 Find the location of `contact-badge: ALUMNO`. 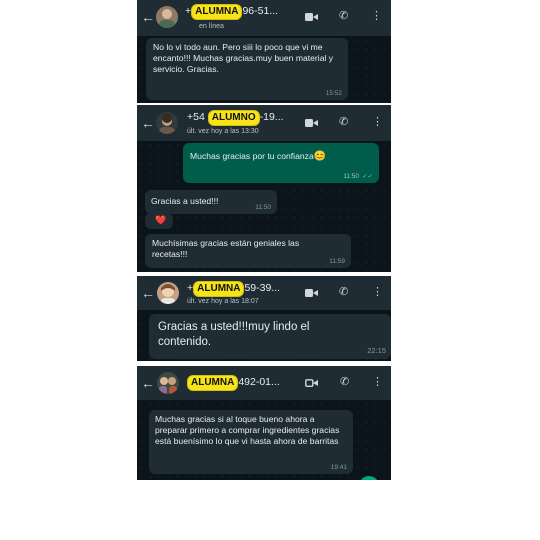

contact-badge: ALUMNO is located at coordinates (233, 118).